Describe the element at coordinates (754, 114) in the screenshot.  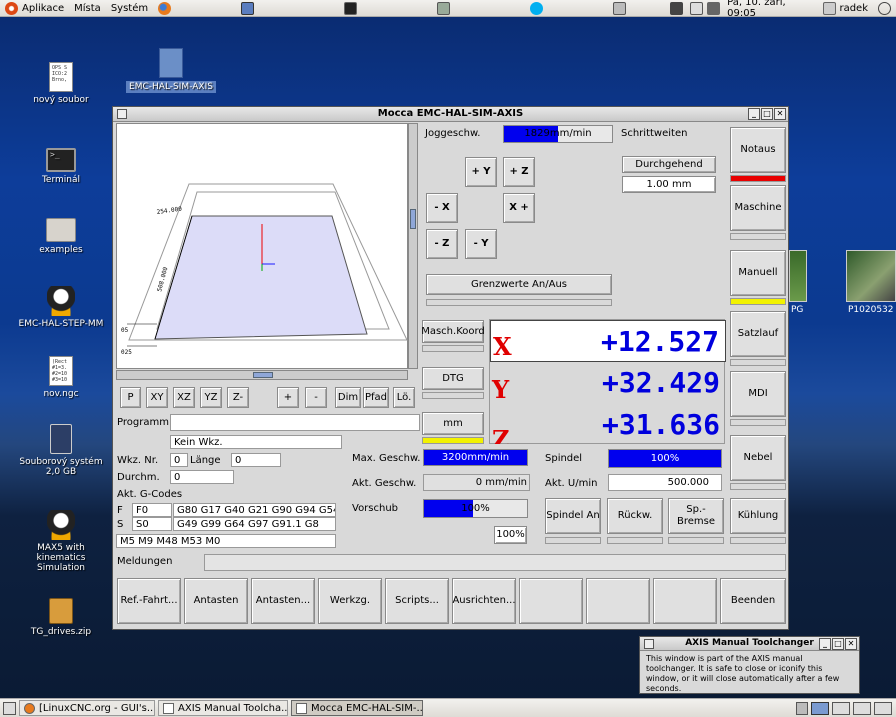
I see `minimize-icon: _` at that location.